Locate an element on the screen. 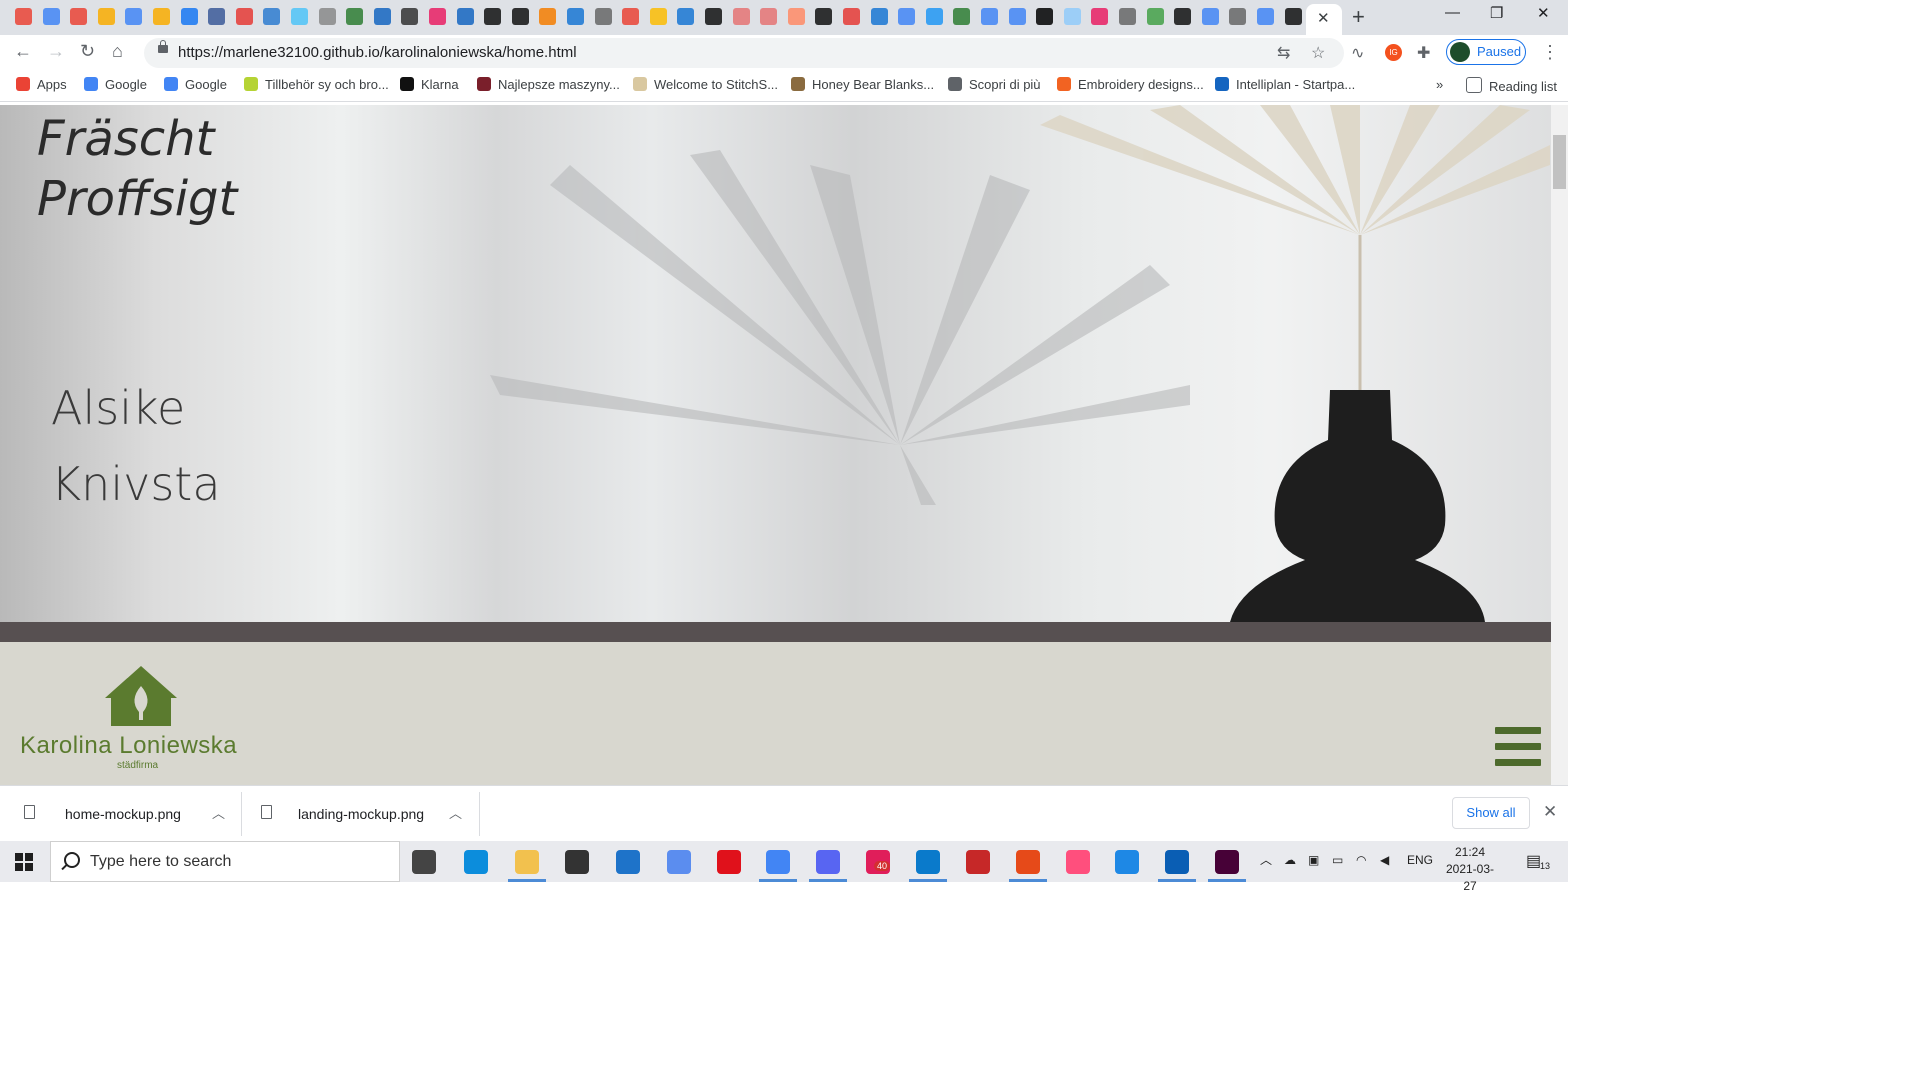 This screenshot has width=1920, height=1080. page-scrollbar is located at coordinates (1559, 445).